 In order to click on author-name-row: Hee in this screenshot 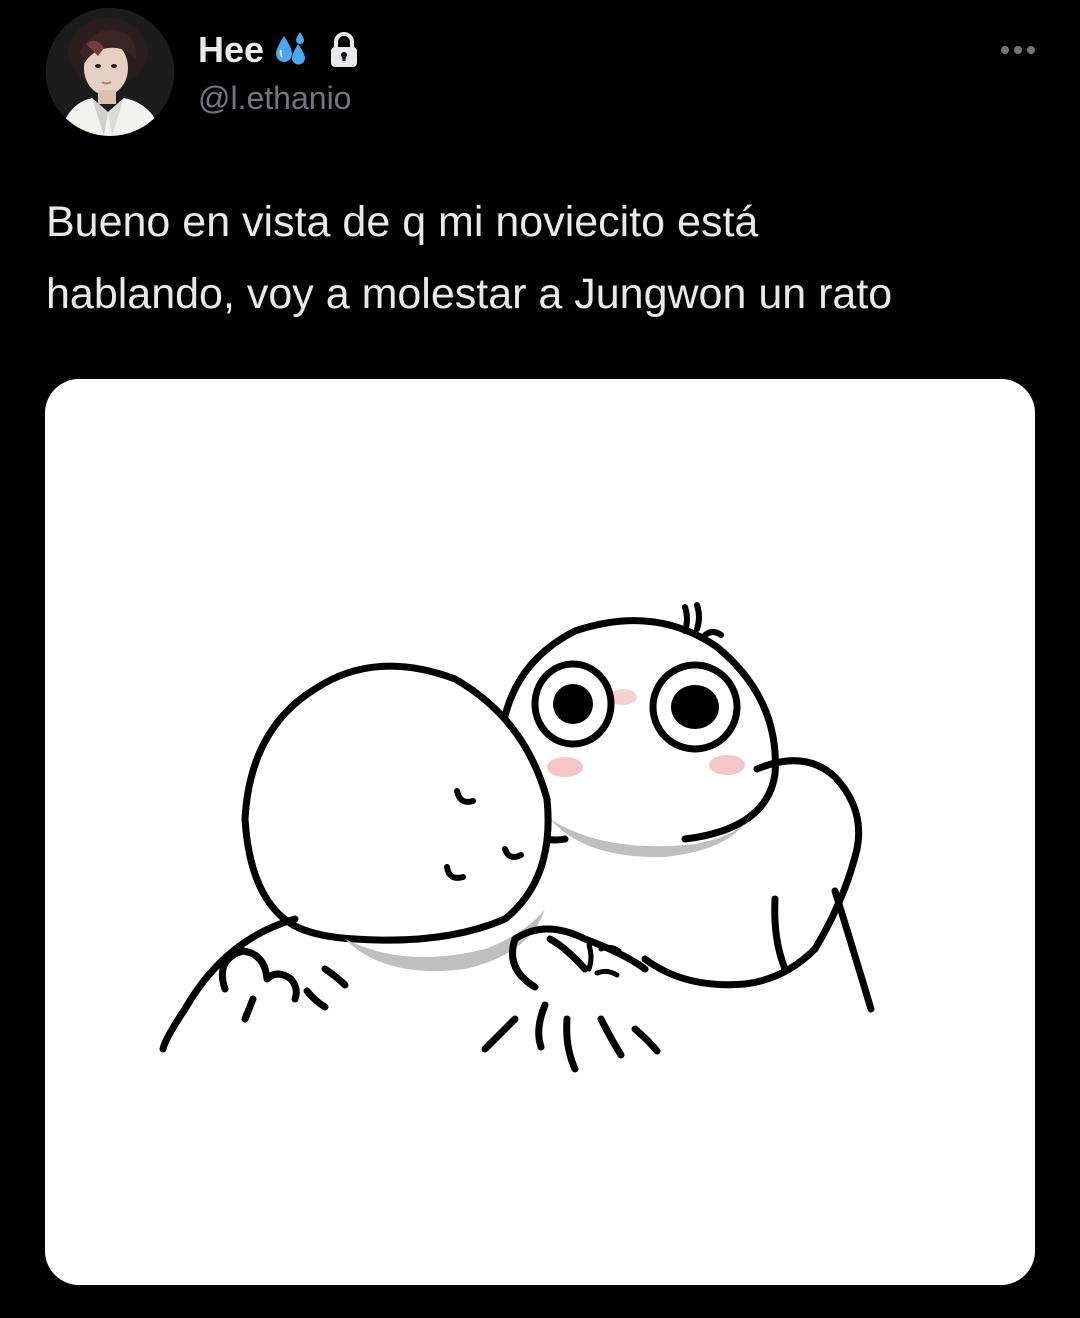, I will do `click(281, 50)`.